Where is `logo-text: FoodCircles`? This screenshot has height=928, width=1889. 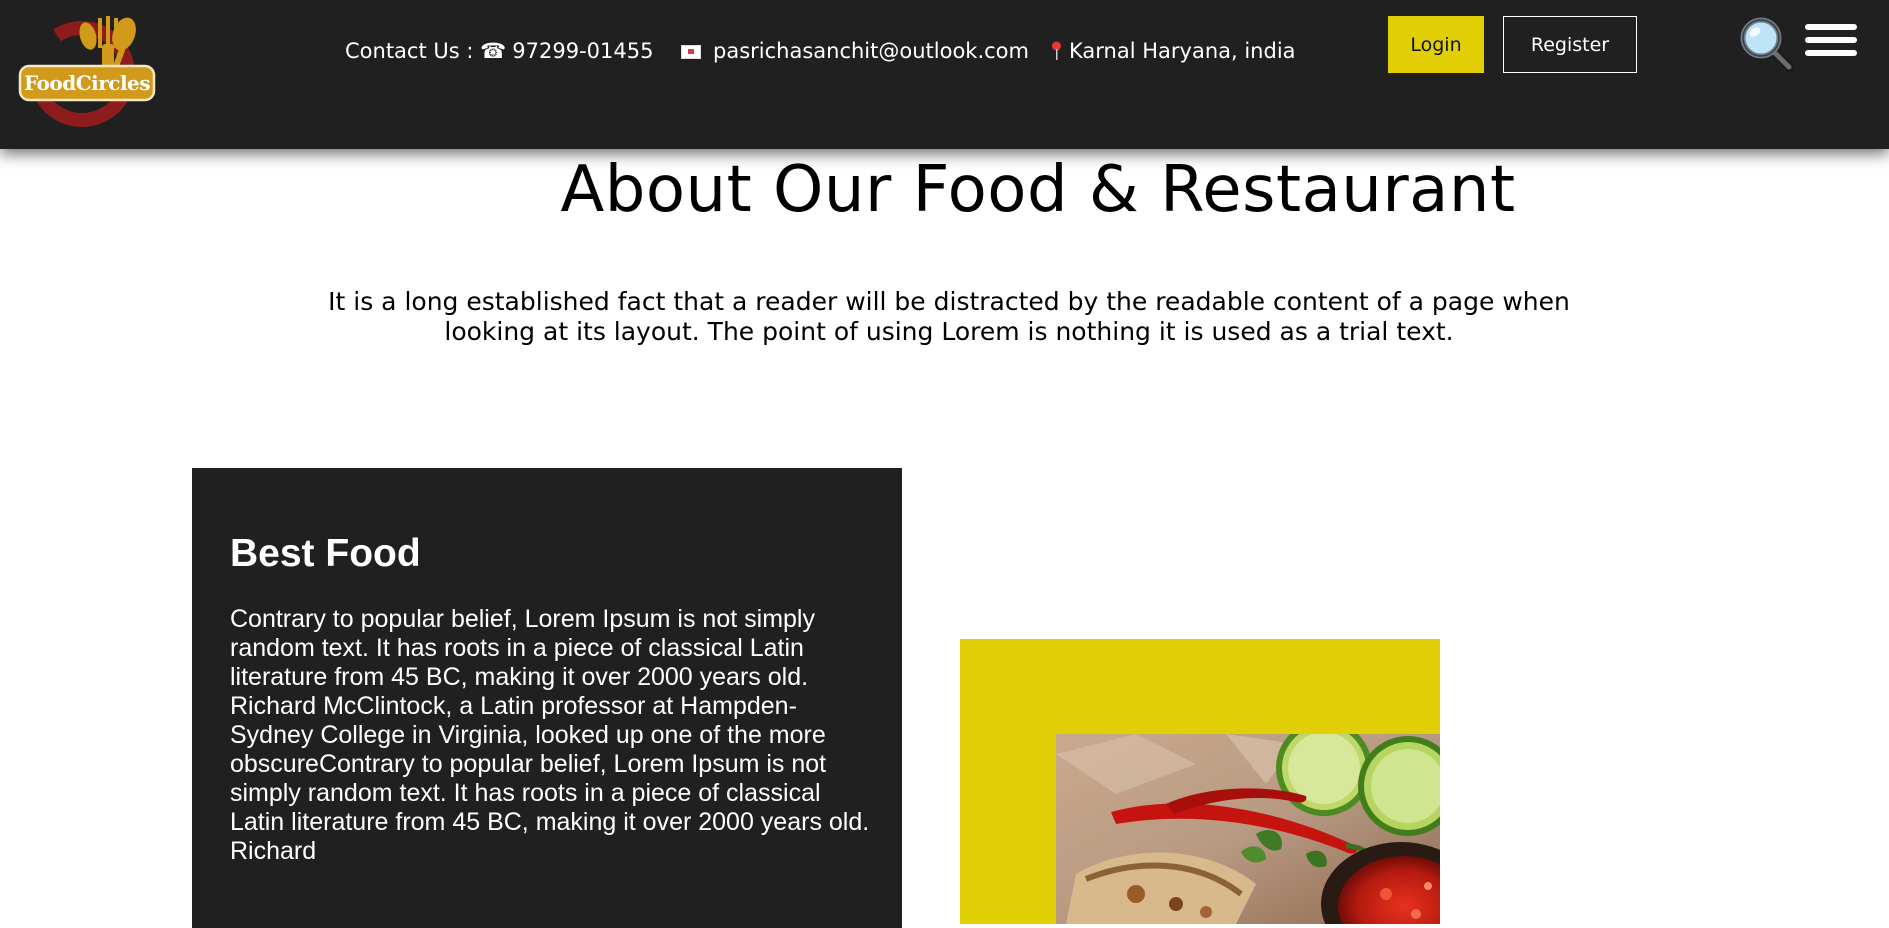
logo-text: FoodCircles is located at coordinates (87, 83).